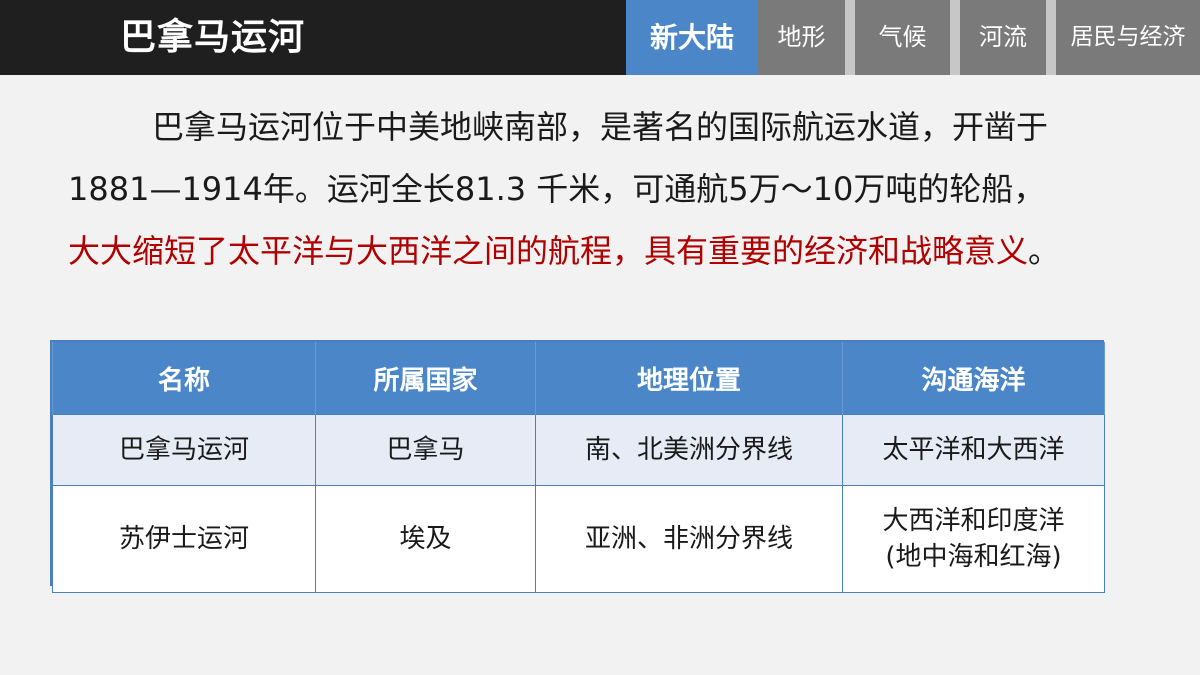 The image size is (1200, 675). I want to click on tab-new-continent: 新大陆, so click(692, 37).